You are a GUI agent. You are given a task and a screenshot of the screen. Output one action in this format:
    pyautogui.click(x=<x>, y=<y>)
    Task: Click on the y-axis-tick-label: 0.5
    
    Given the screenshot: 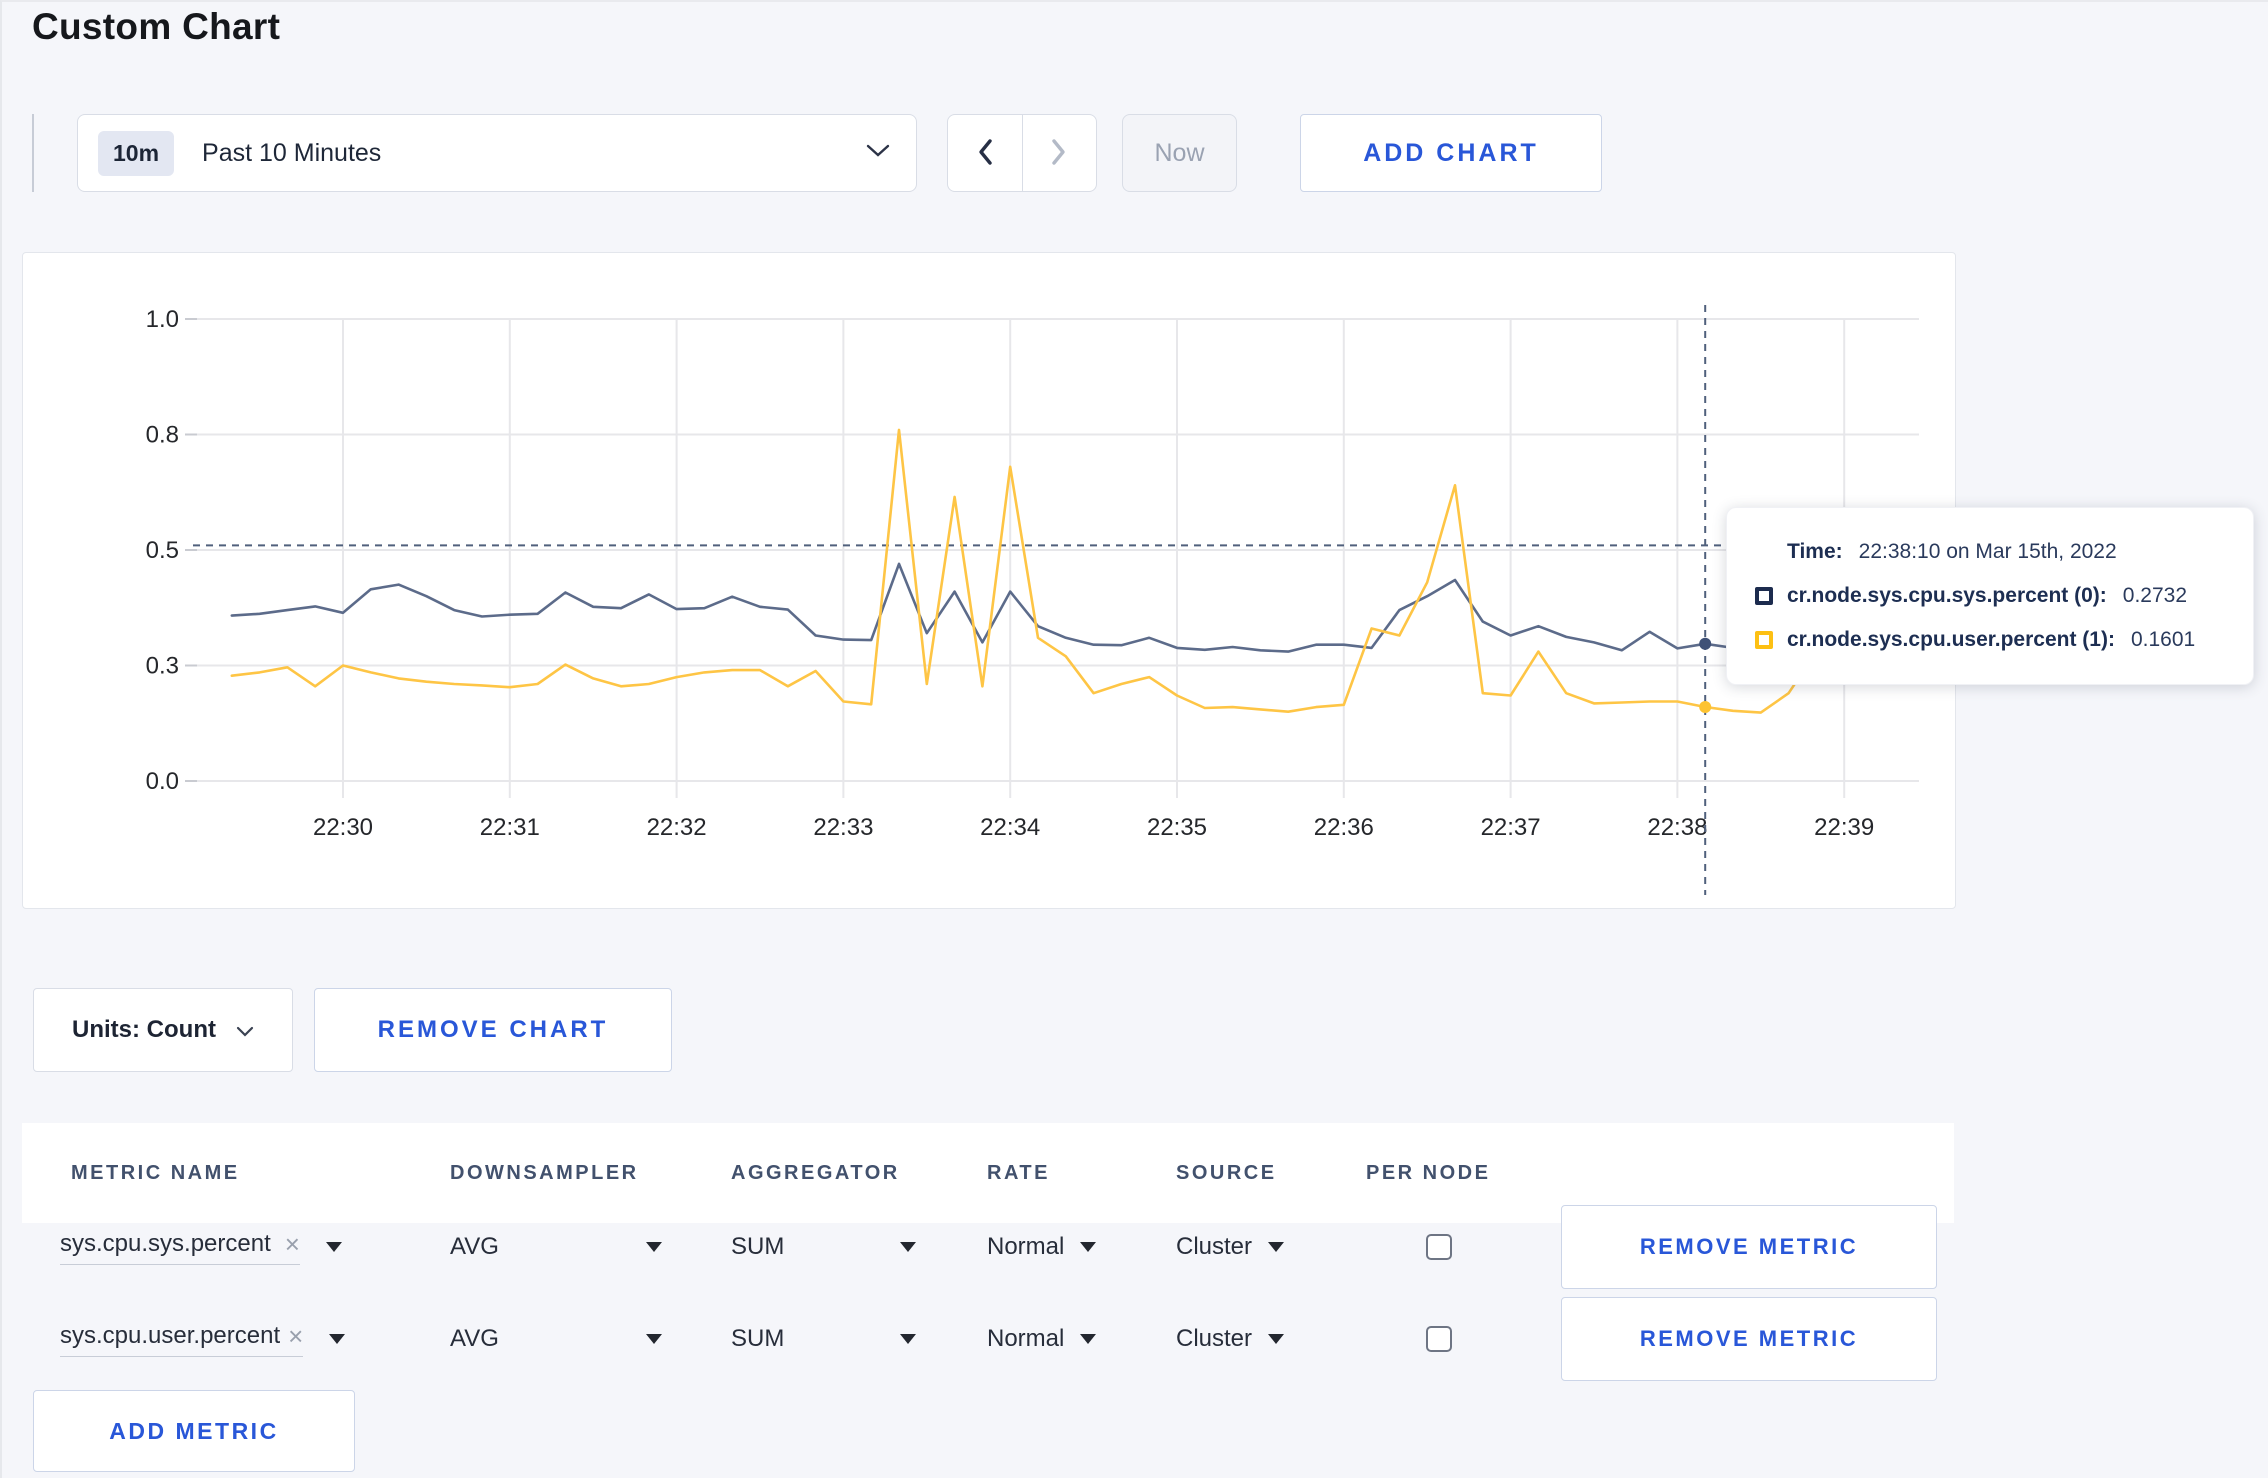 What is the action you would take?
    pyautogui.click(x=162, y=550)
    